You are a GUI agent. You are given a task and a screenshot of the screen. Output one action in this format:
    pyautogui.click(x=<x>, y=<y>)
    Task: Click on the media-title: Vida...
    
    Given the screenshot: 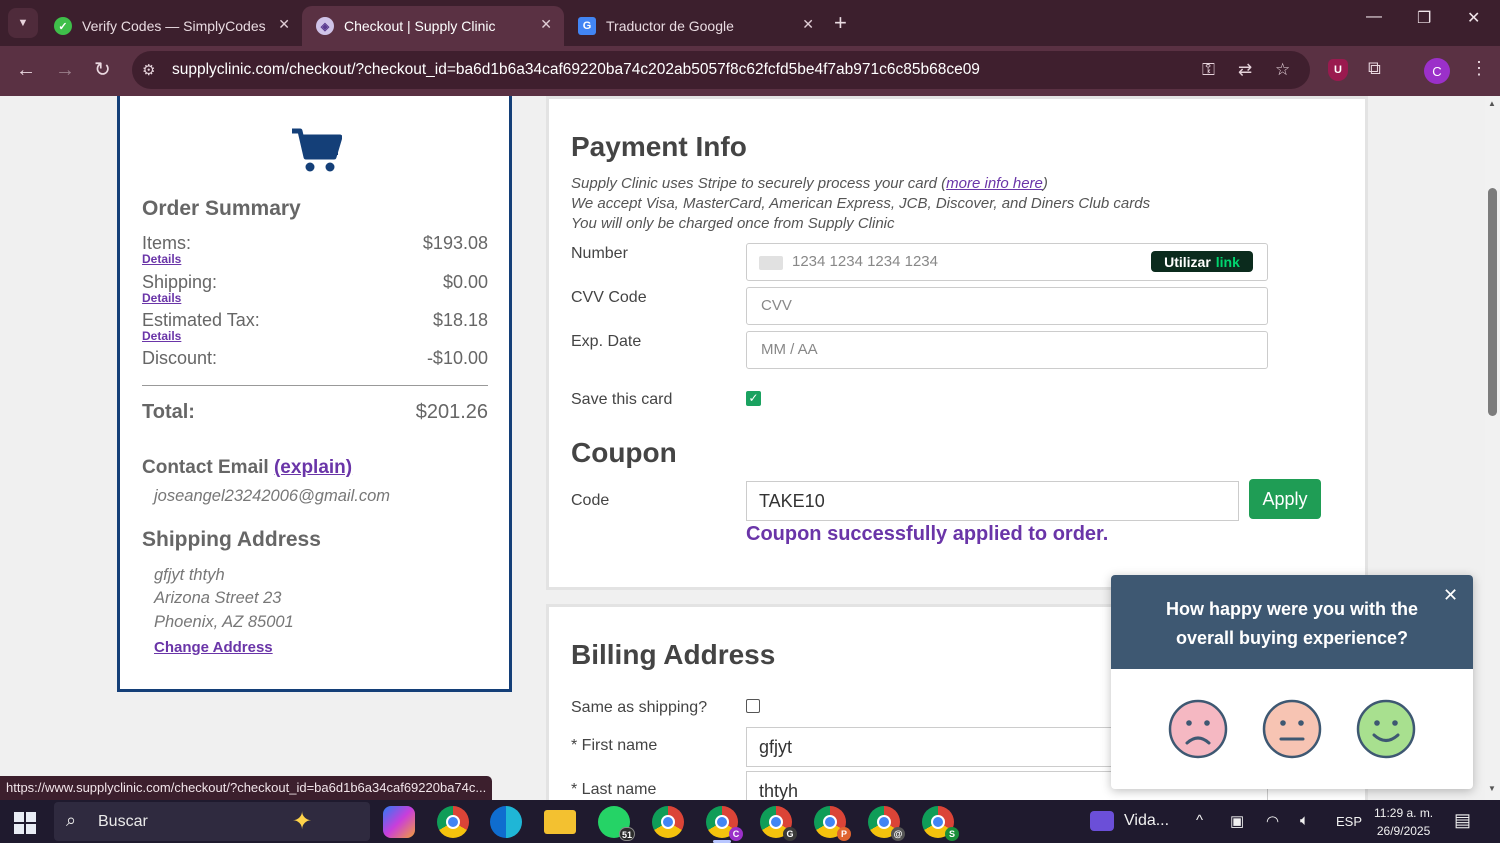 What is the action you would take?
    pyautogui.click(x=1146, y=821)
    